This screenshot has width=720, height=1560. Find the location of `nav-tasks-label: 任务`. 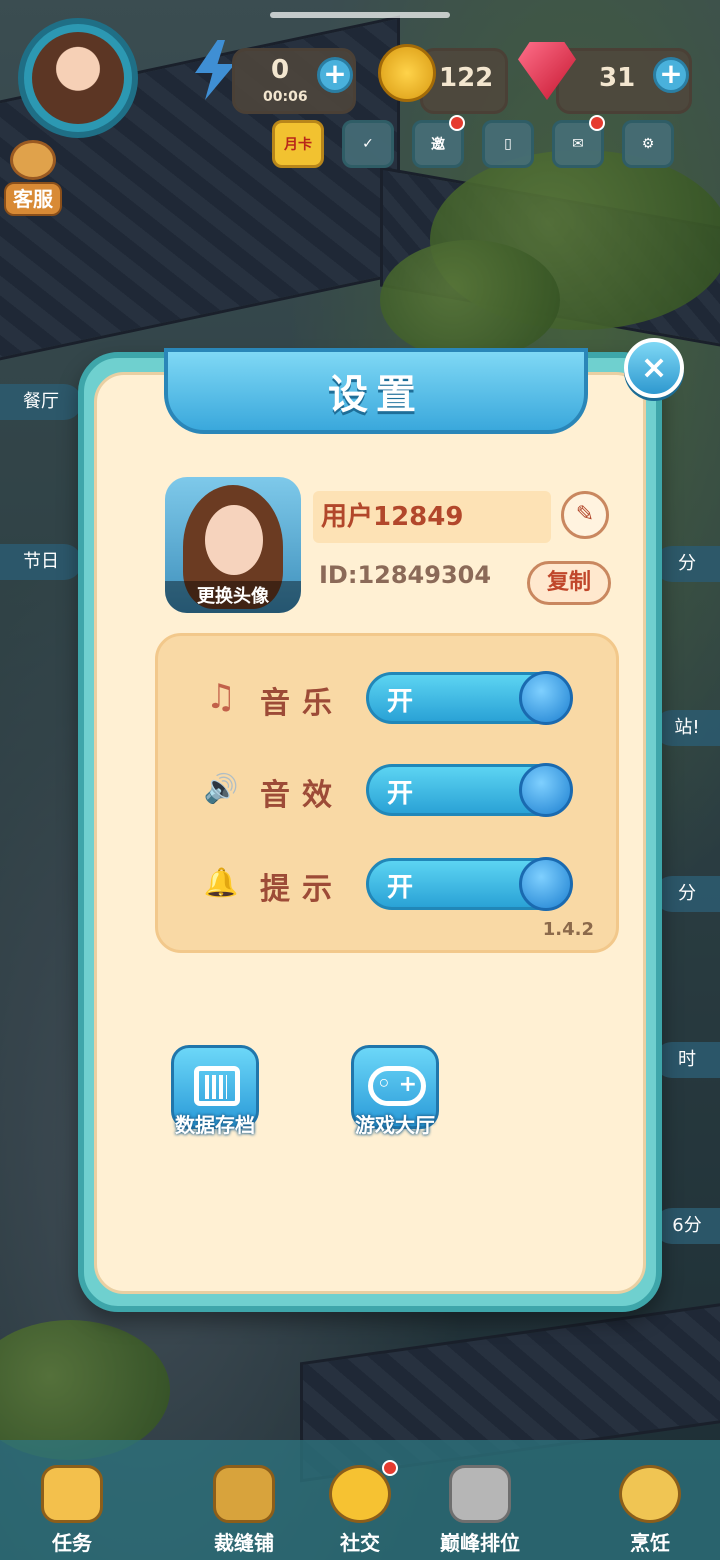

nav-tasks-label: 任务 is located at coordinates (72, 1543).